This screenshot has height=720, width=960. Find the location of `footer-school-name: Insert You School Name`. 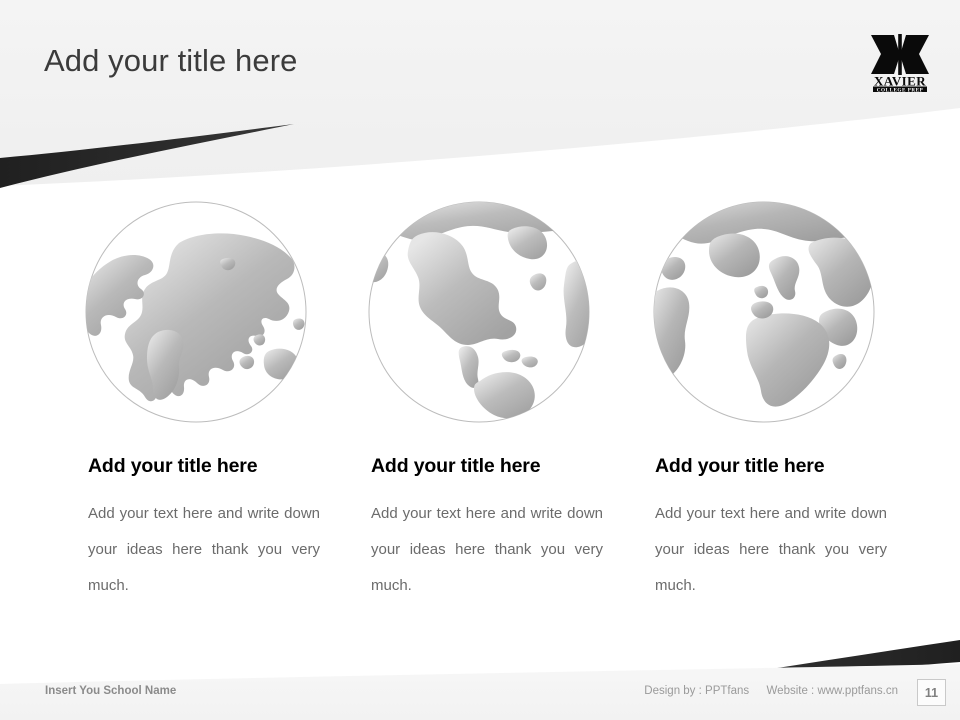

footer-school-name: Insert You School Name is located at coordinates (111, 691).